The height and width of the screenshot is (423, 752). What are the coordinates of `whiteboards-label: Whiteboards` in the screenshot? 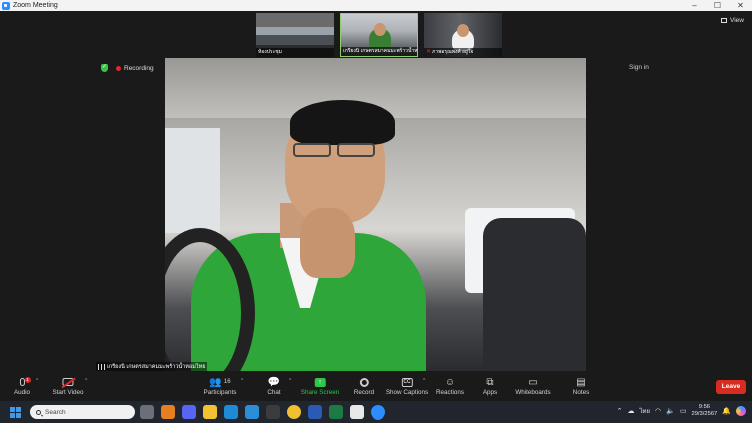 It's located at (533, 392).